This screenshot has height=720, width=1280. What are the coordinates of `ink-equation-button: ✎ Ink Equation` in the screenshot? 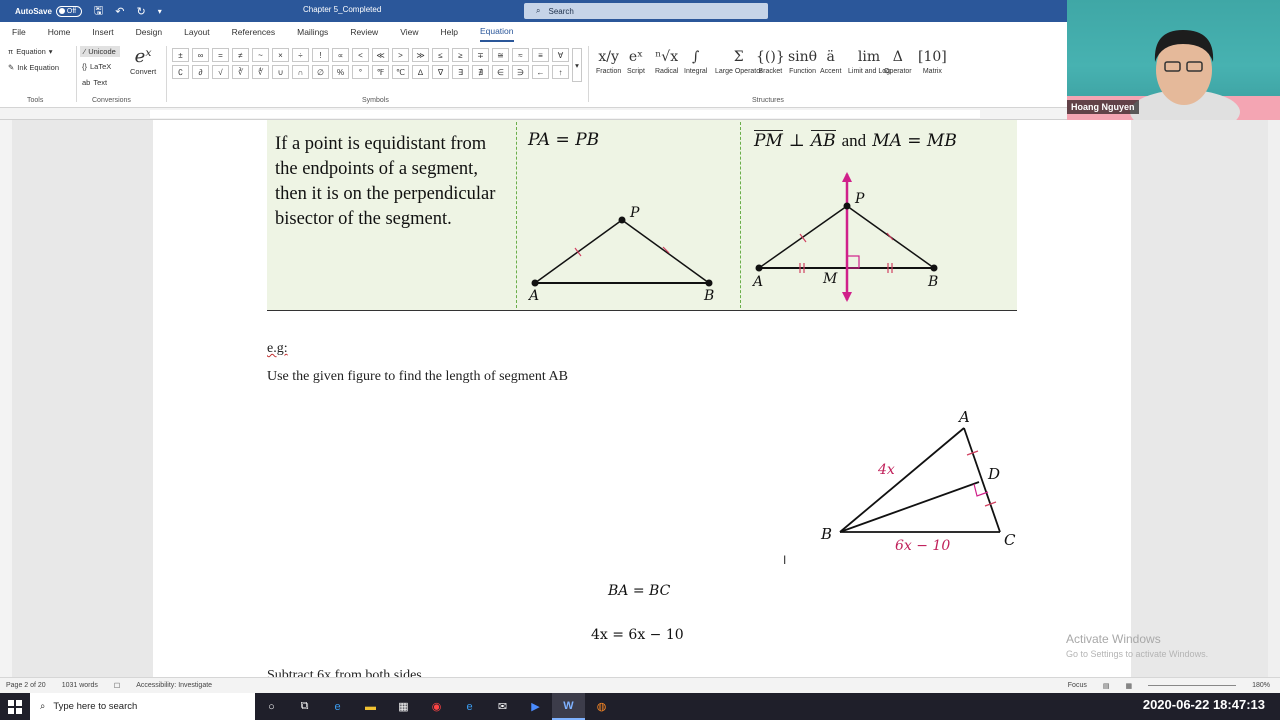 It's located at (33, 67).